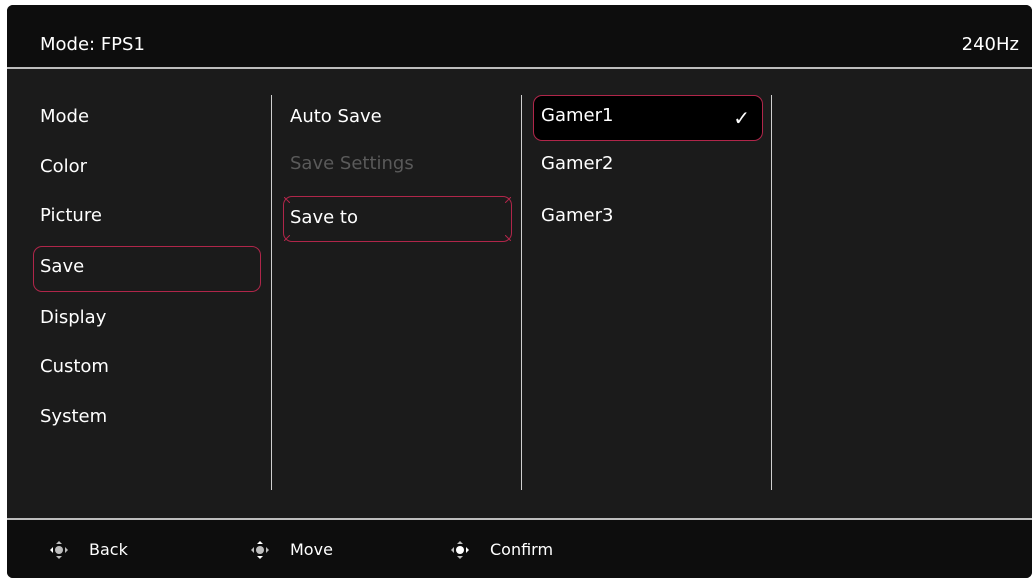 This screenshot has height=578, width=1032. I want to click on menu-item-auto-save: Auto Save, so click(336, 117).